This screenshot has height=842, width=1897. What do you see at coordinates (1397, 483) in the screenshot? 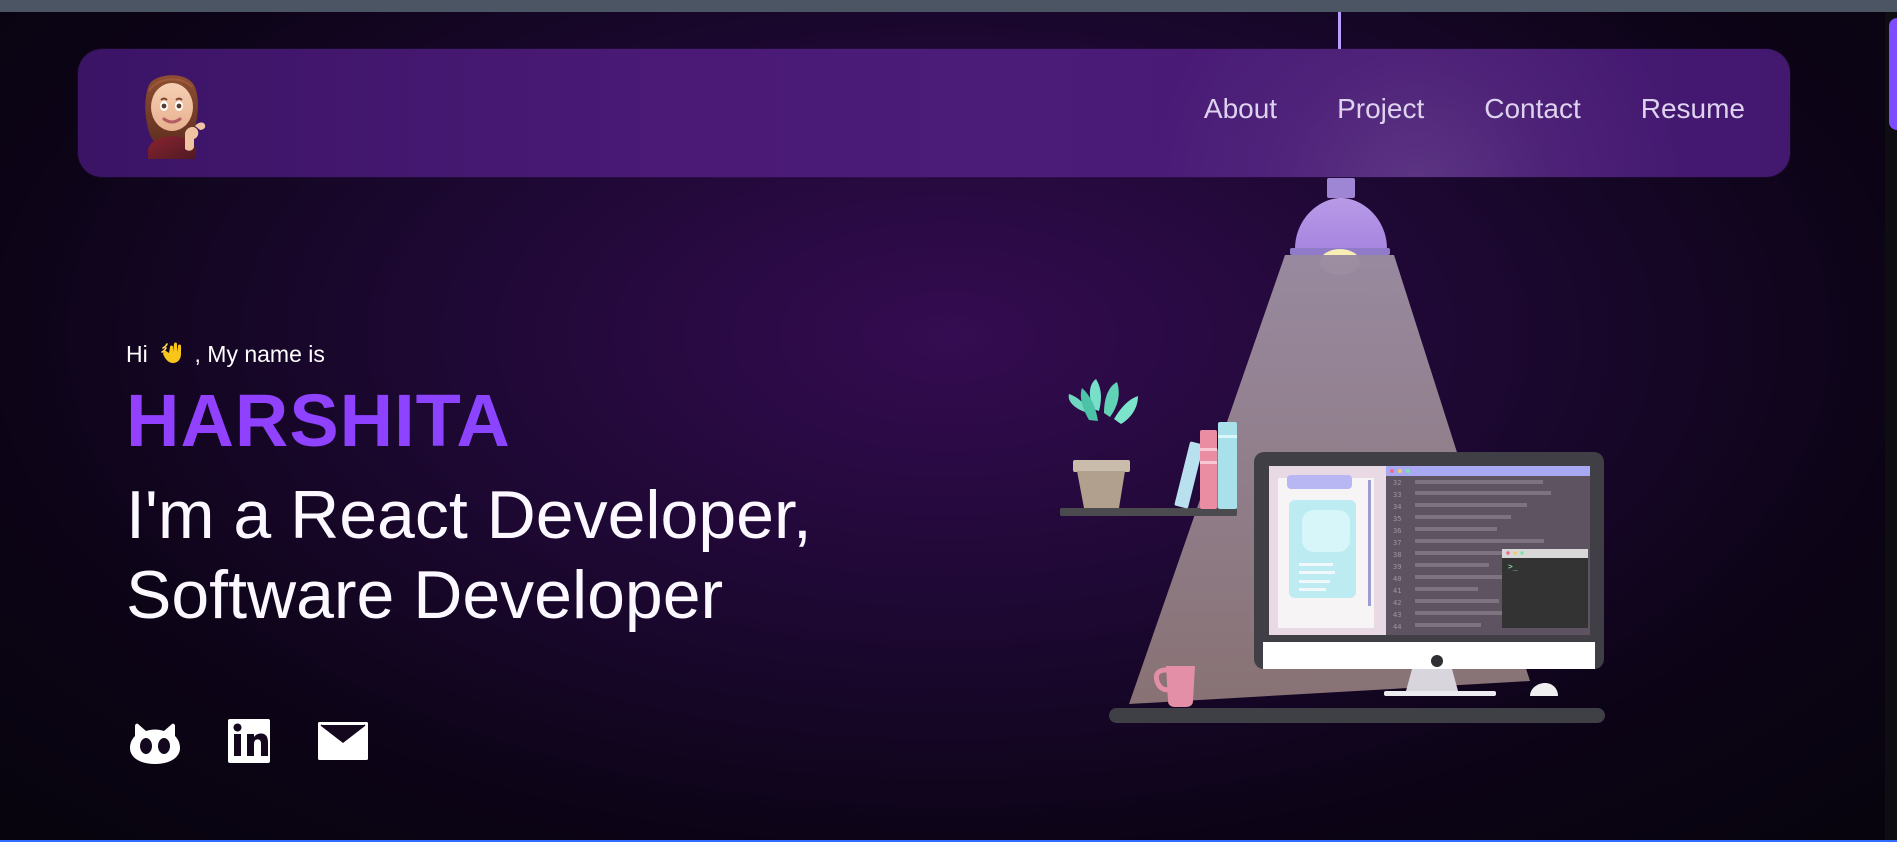
I see `code-line-number: 32` at bounding box center [1397, 483].